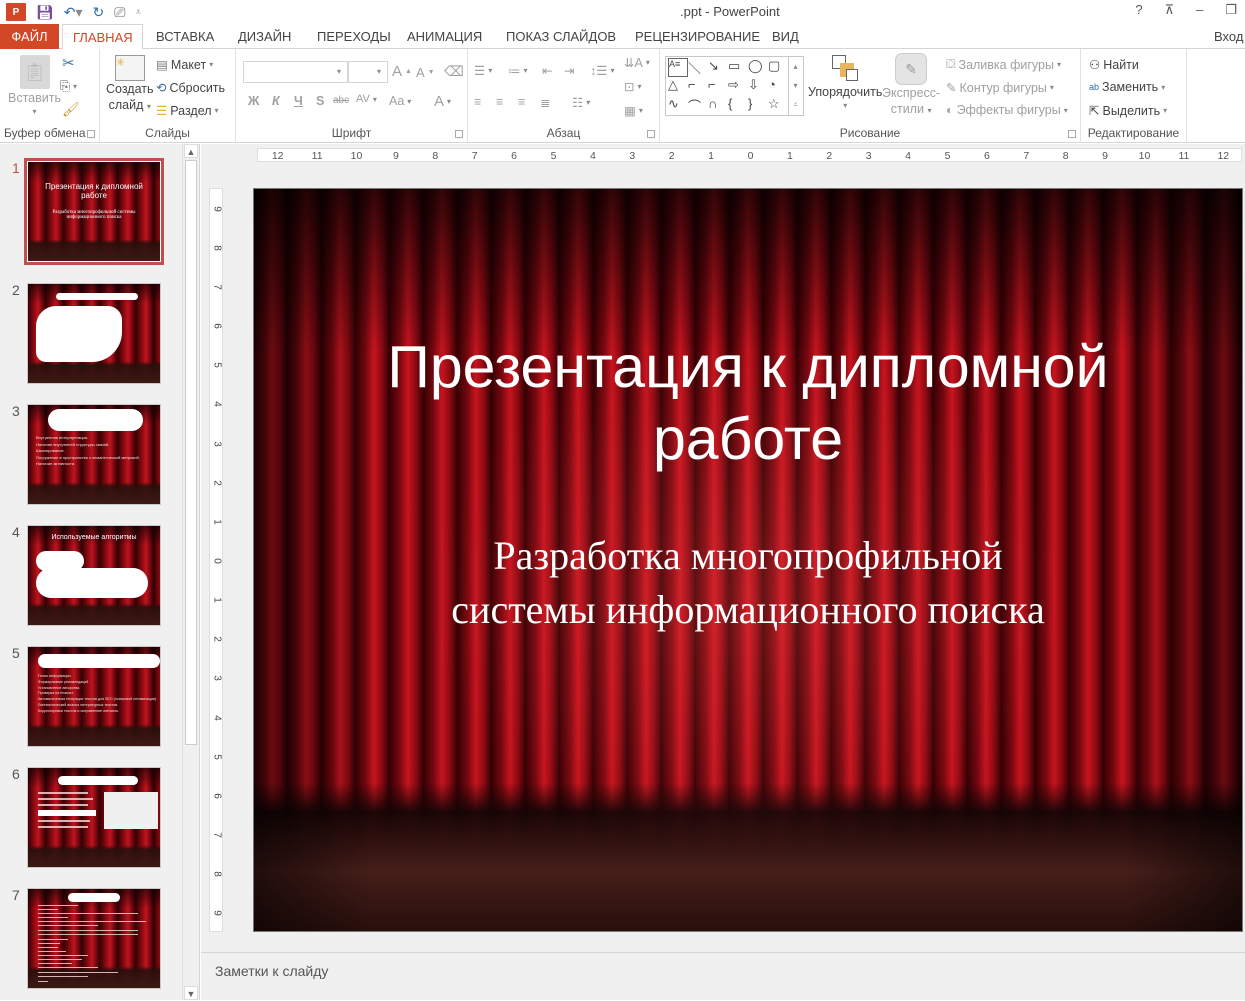  Describe the element at coordinates (454, 71) in the screenshot. I see `clear-formatting-button: ⌫` at that location.